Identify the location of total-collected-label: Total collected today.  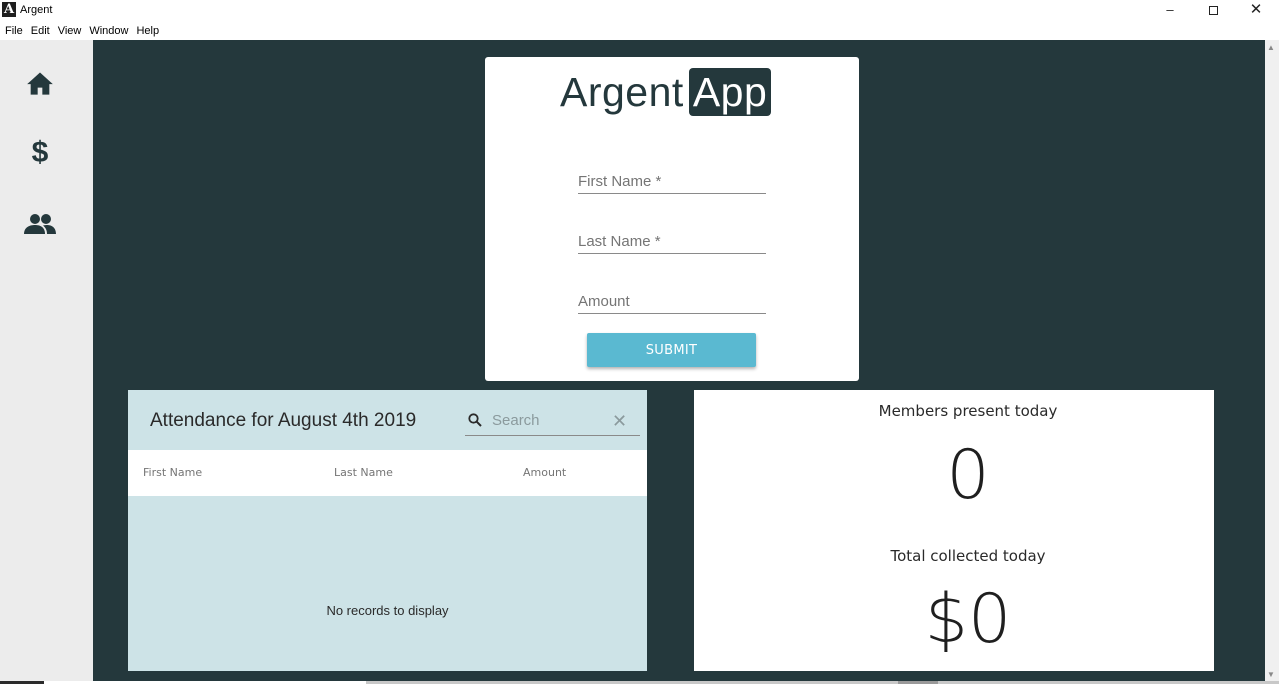
(968, 556).